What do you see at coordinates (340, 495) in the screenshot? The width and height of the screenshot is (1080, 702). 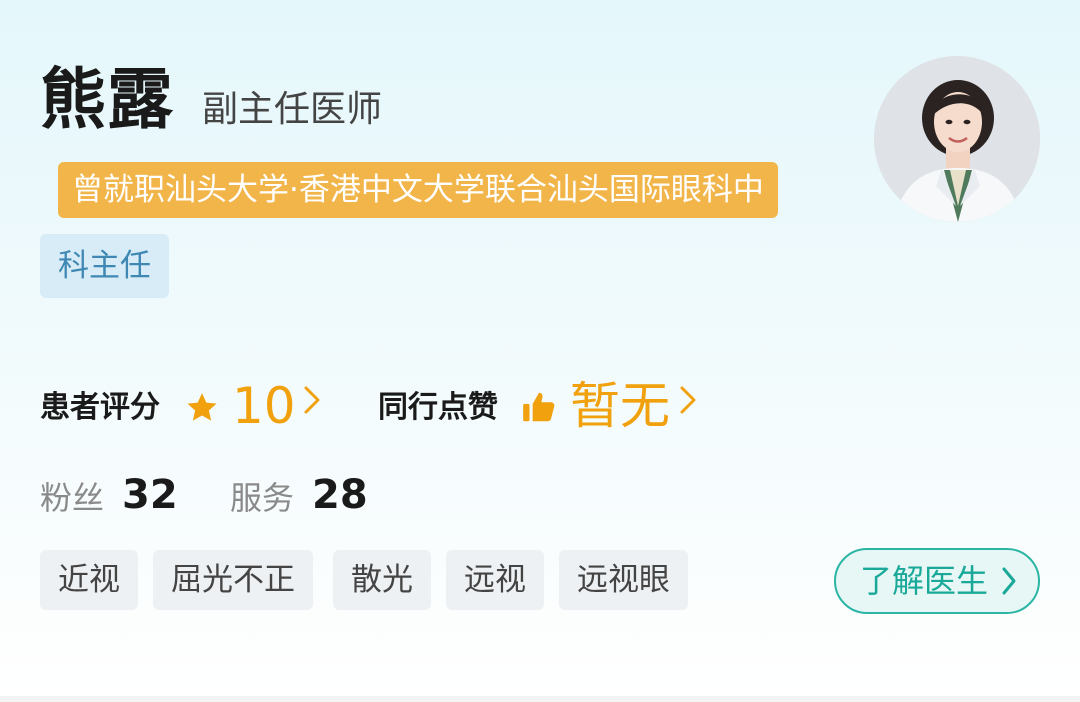 I see `service-count: 28` at bounding box center [340, 495].